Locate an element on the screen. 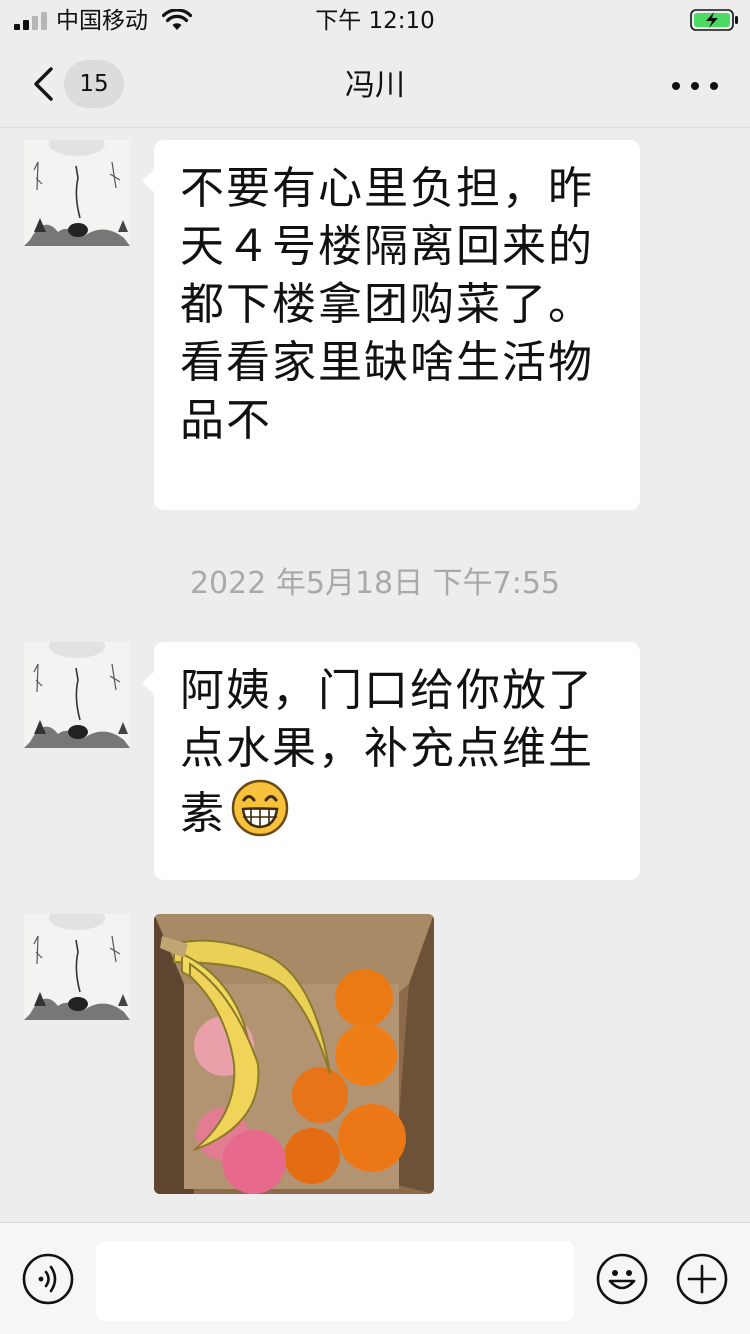 This screenshot has height=1334, width=750. grinning-face-icon is located at coordinates (260, 808).